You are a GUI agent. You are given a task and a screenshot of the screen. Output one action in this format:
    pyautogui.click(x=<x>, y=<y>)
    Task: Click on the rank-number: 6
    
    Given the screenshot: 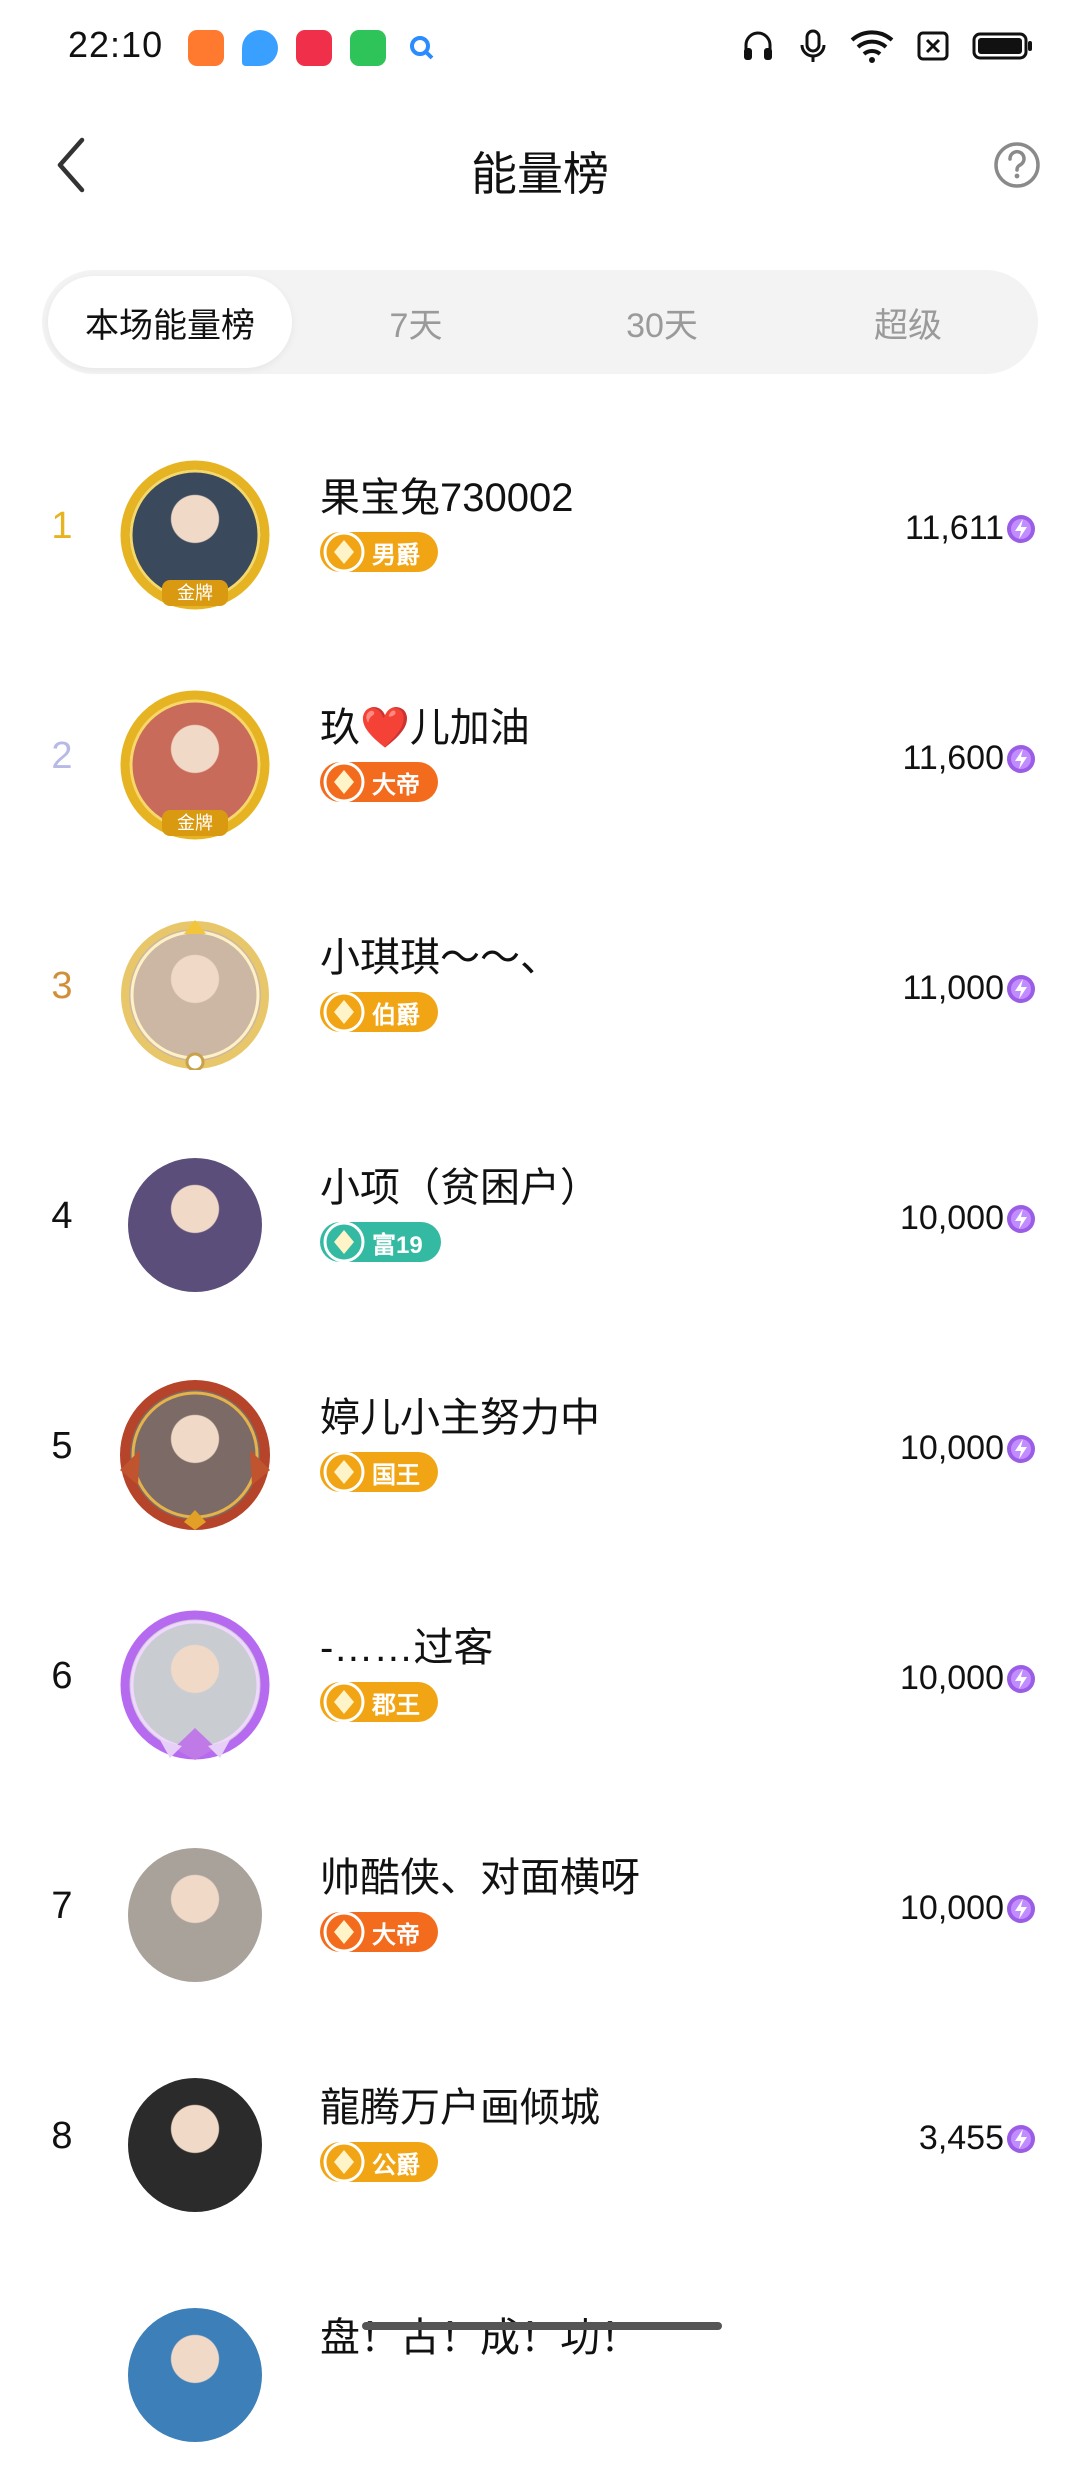 What is the action you would take?
    pyautogui.click(x=62, y=1676)
    